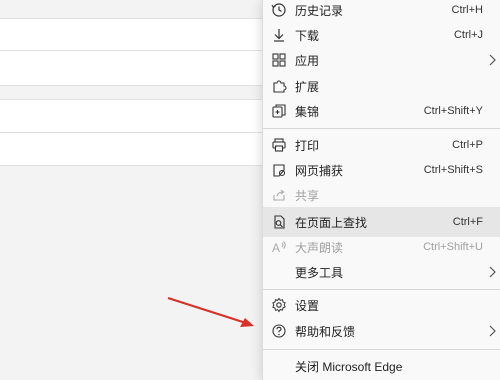 The image size is (500, 380). What do you see at coordinates (307, 60) in the screenshot?
I see `menu-item-label: 应用` at bounding box center [307, 60].